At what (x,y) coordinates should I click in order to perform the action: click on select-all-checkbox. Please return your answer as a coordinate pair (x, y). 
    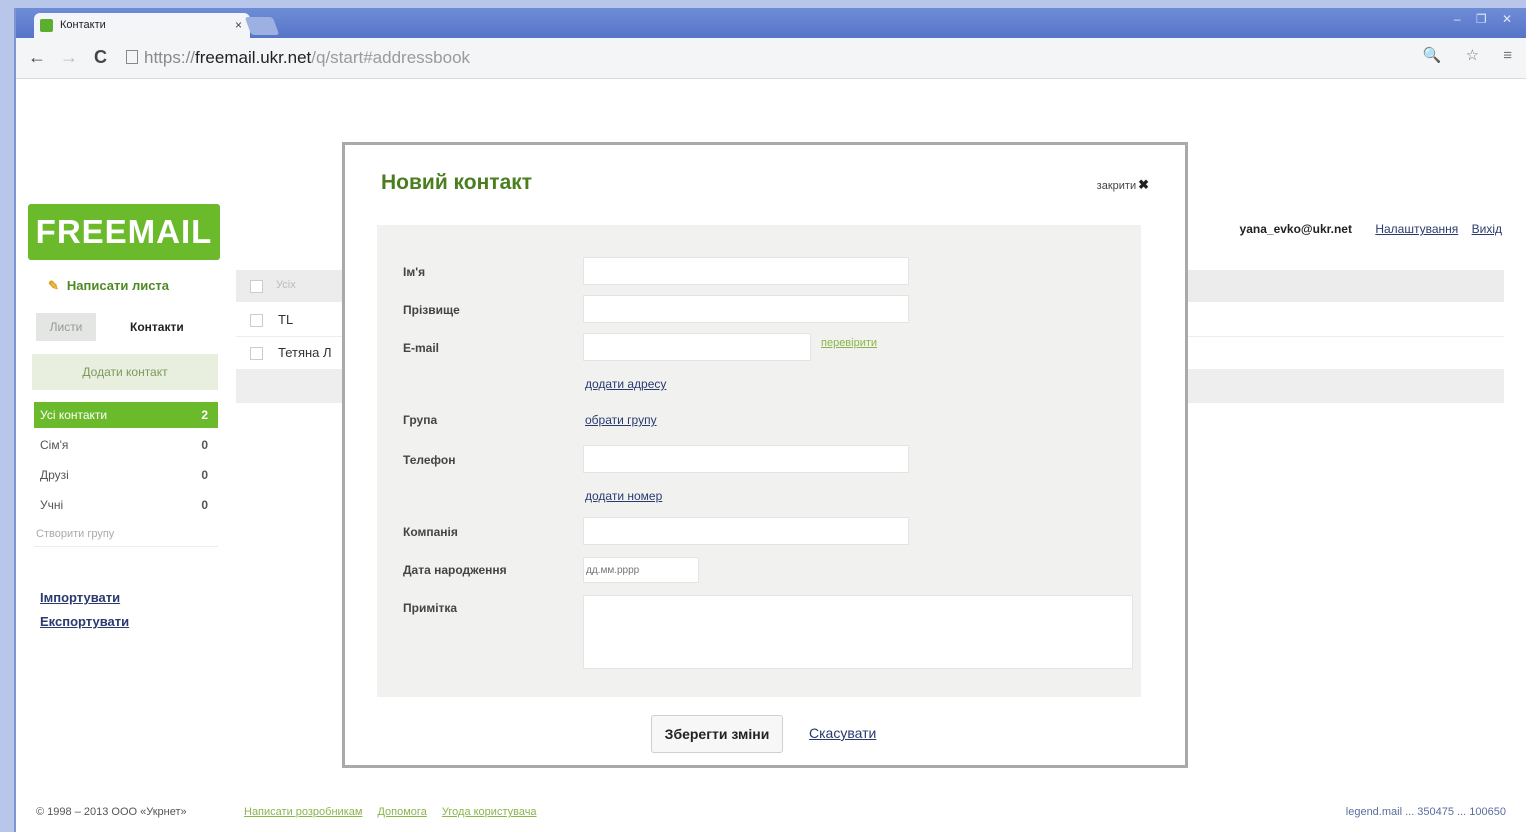
    Looking at the image, I should click on (256, 286).